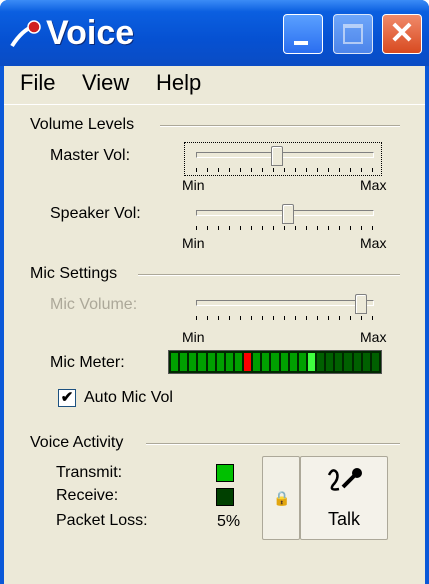 The image size is (429, 584). I want to click on auto-mic-vol-label: Auto Mic Vol, so click(128, 398).